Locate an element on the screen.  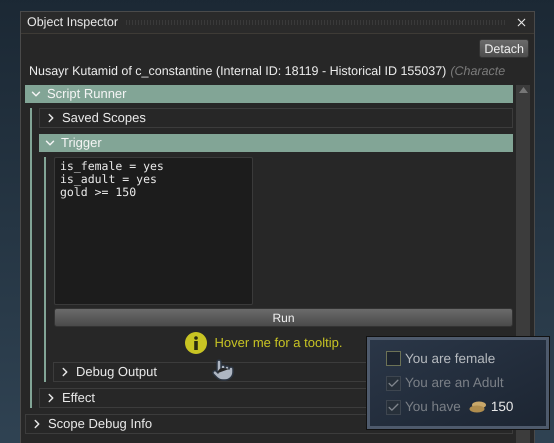
code-editor: is_female = yes is_adult = yes gold >= 150 is located at coordinates (153, 230).